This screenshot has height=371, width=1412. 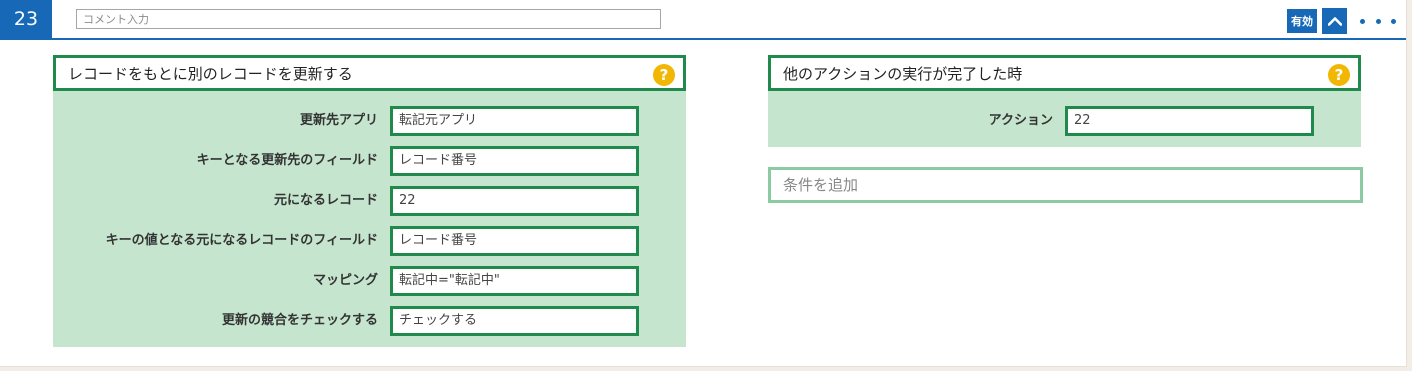 I want to click on field-label: 更新の競合をチェックする, so click(x=299, y=320).